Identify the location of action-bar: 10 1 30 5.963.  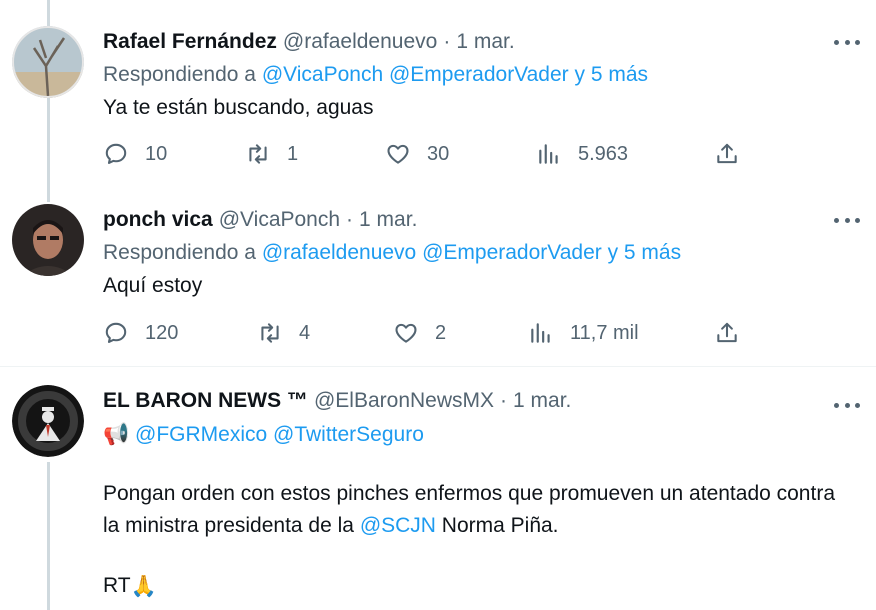
(423, 156).